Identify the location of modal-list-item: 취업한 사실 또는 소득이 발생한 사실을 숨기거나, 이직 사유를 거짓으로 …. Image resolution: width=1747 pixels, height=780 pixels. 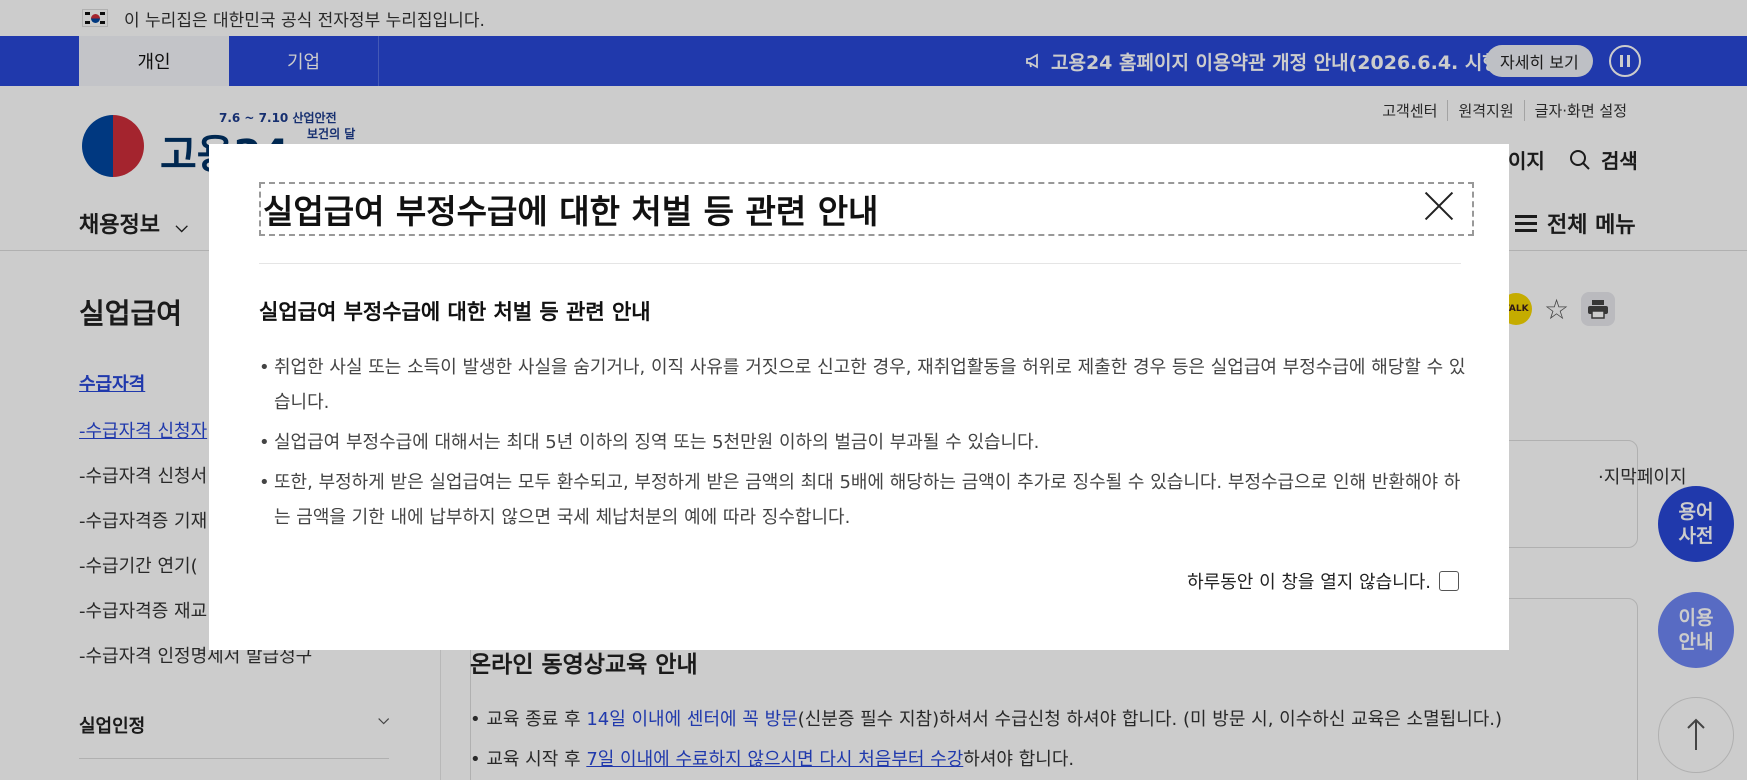
(864, 385).